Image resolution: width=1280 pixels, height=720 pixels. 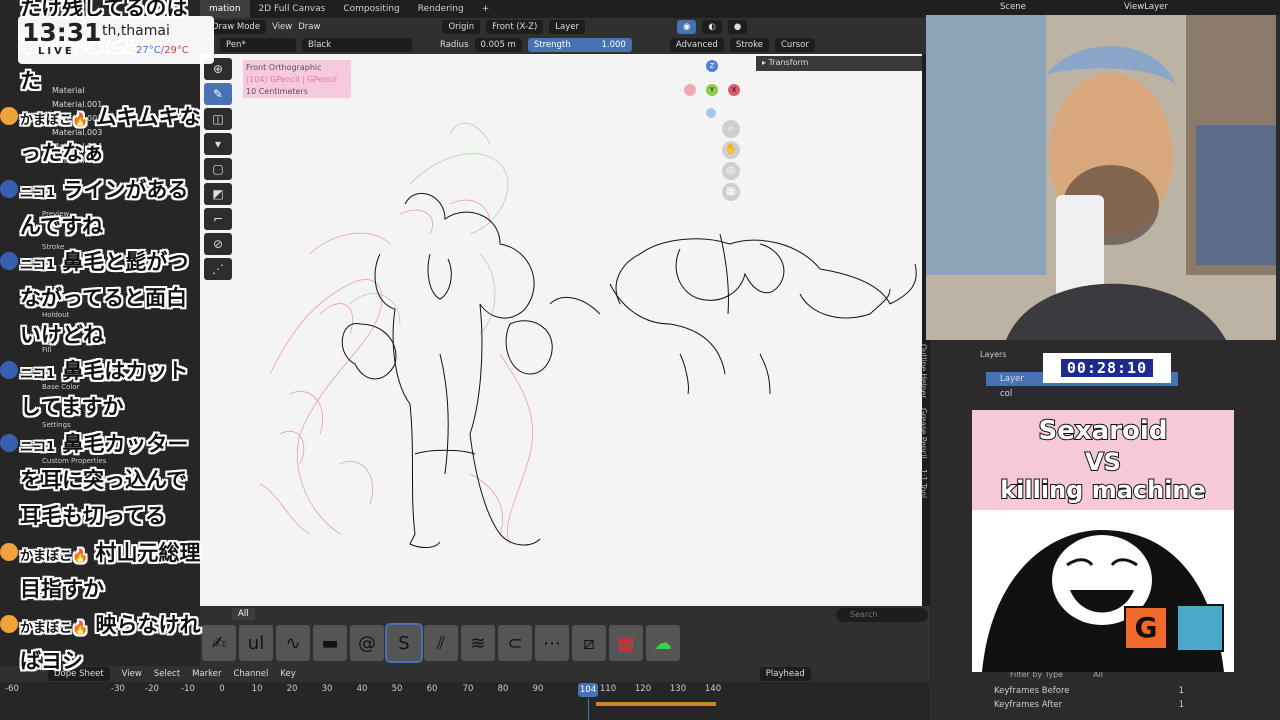 I want to click on menu-view: View, so click(x=282, y=27).